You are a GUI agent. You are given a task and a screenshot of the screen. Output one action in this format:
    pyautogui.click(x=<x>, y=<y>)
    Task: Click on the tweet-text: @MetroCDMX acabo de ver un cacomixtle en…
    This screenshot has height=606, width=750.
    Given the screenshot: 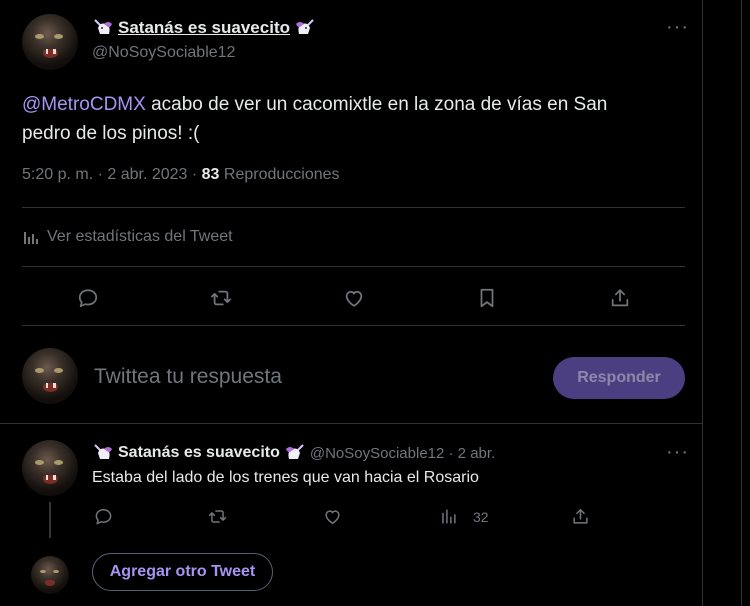 What is the action you would take?
    pyautogui.click(x=352, y=119)
    